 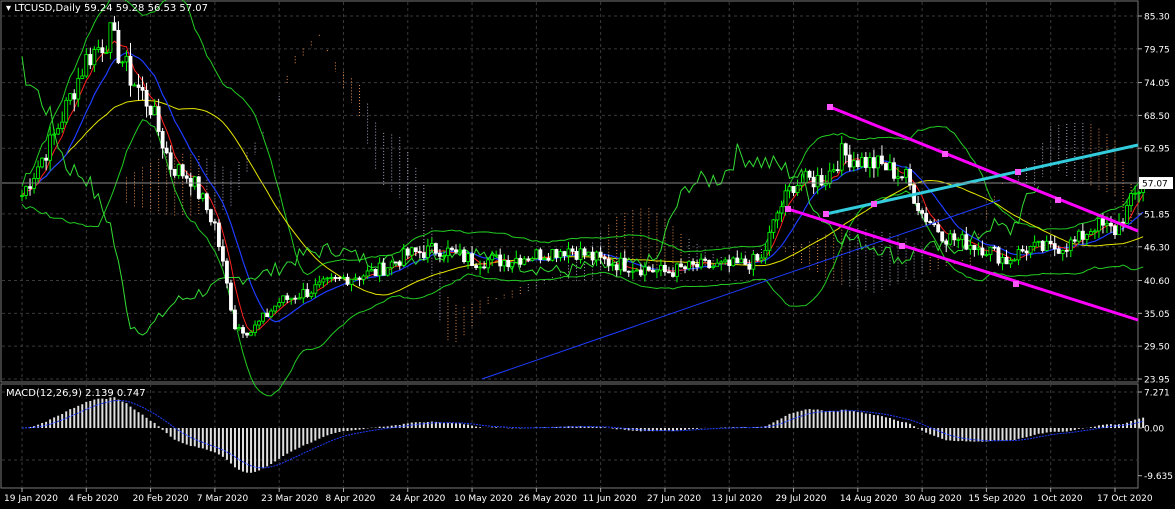 What do you see at coordinates (996, 499) in the screenshot?
I see `date-tick-label: 15 Sep 2020` at bounding box center [996, 499].